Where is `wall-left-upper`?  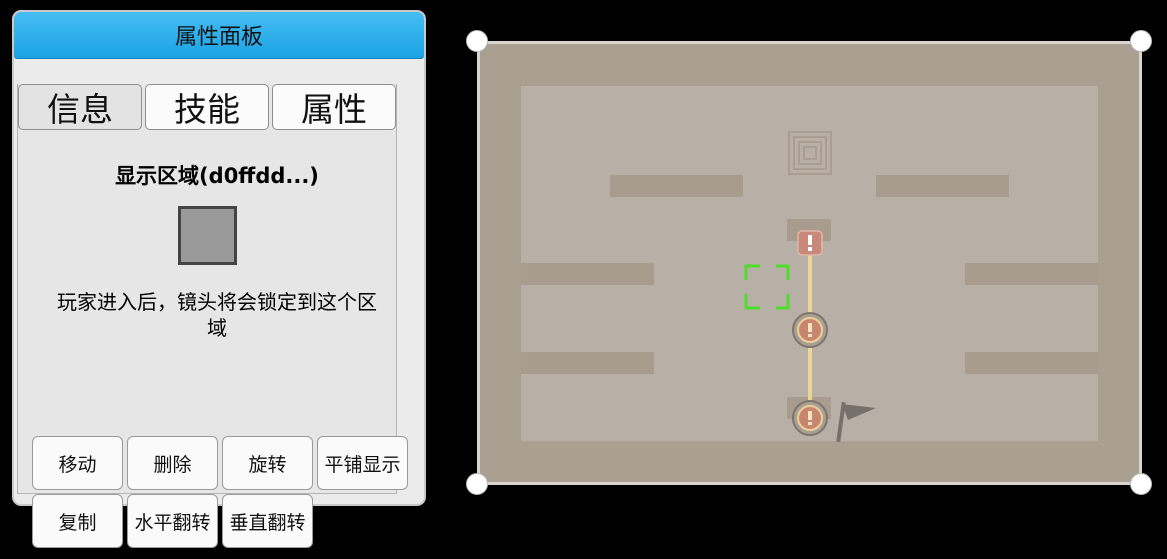
wall-left-upper is located at coordinates (587, 274).